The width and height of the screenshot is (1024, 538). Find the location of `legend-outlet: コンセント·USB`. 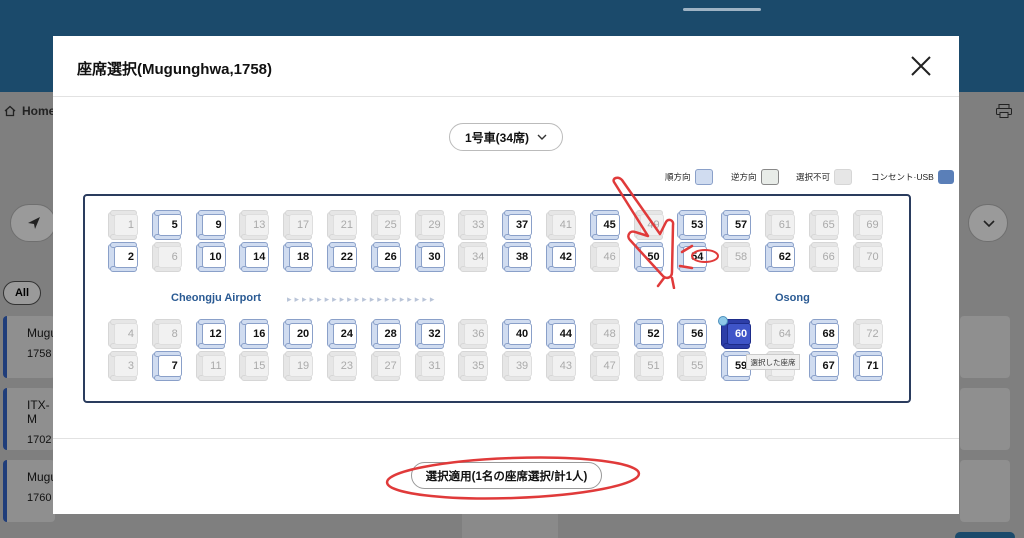

legend-outlet: コンセント·USB is located at coordinates (912, 177).